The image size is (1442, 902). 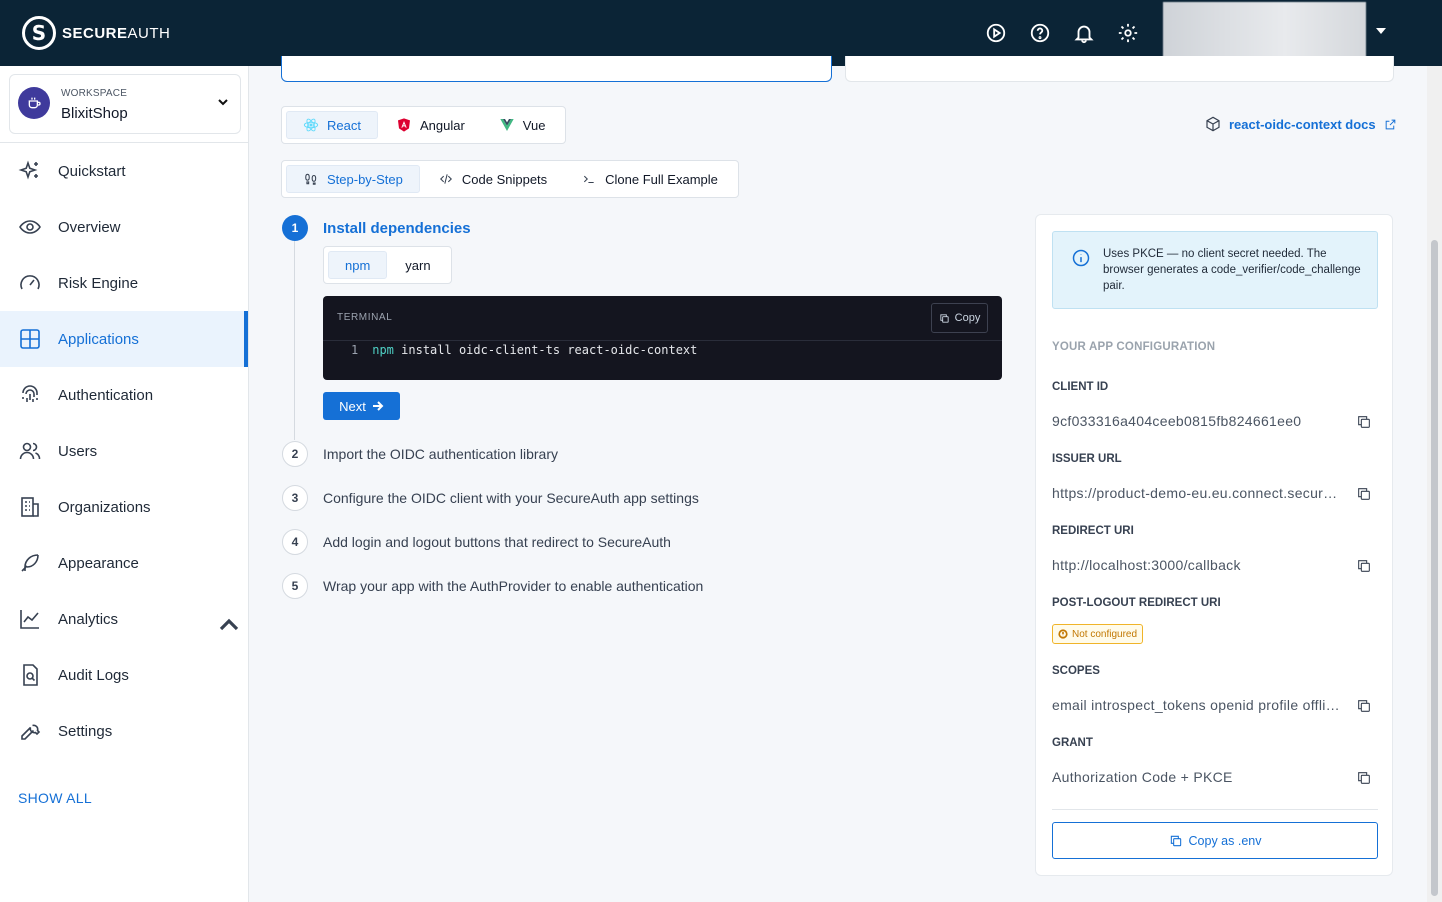 What do you see at coordinates (1076, 671) in the screenshot?
I see `scopes-label: SCOPES` at bounding box center [1076, 671].